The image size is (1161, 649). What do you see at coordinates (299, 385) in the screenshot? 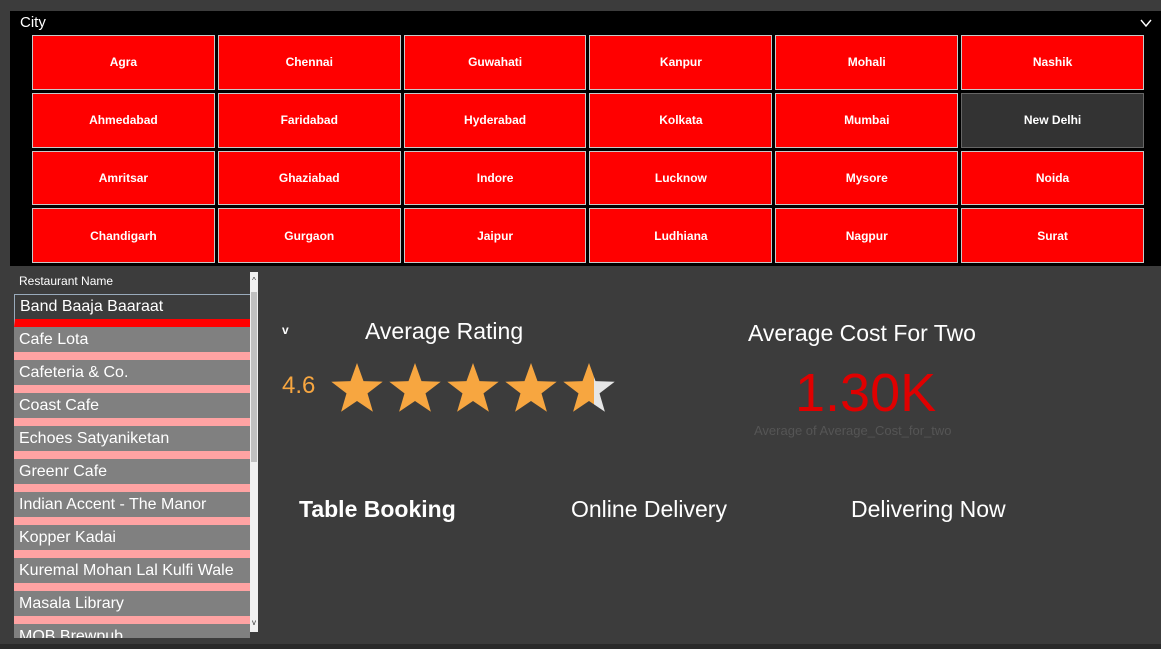
I see `rating-value: 4.6` at bounding box center [299, 385].